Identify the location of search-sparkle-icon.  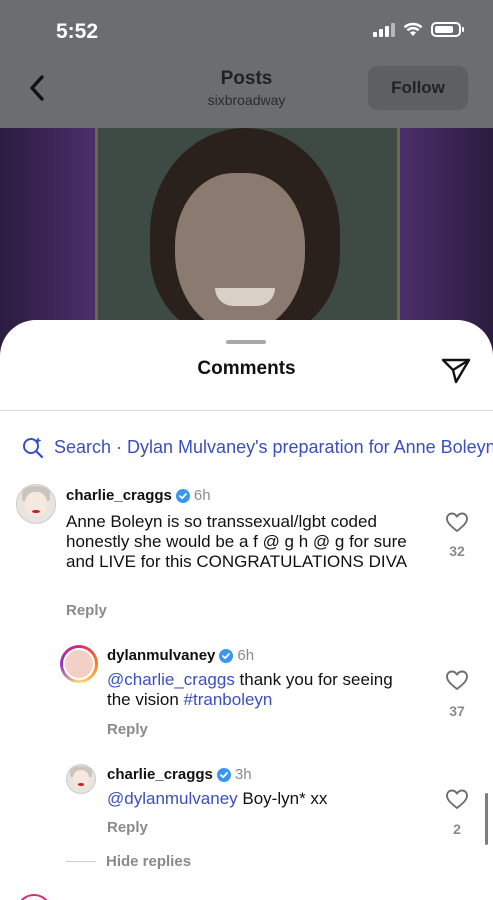
(33, 447).